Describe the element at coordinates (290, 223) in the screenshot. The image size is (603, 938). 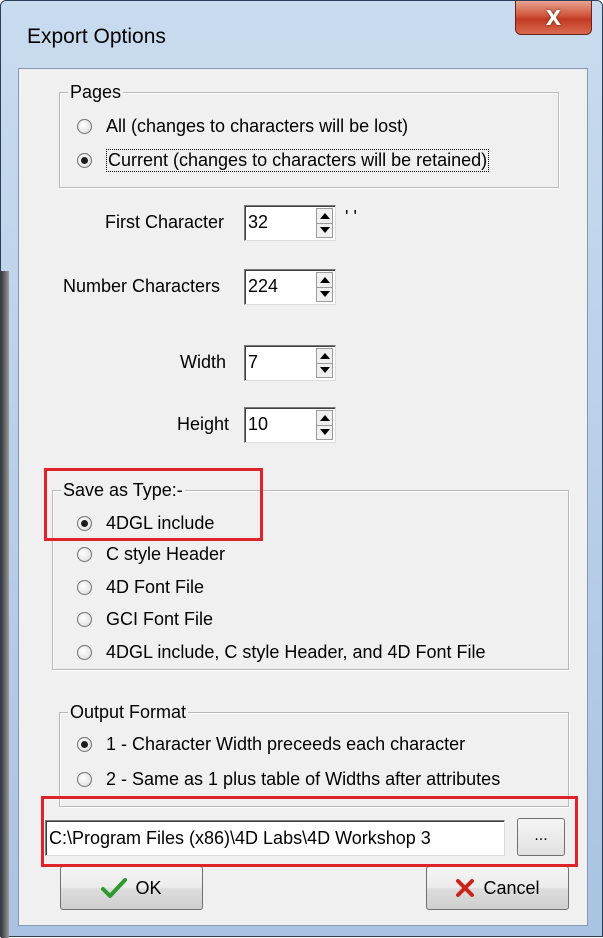
I see `first-character-spinner: 32` at that location.